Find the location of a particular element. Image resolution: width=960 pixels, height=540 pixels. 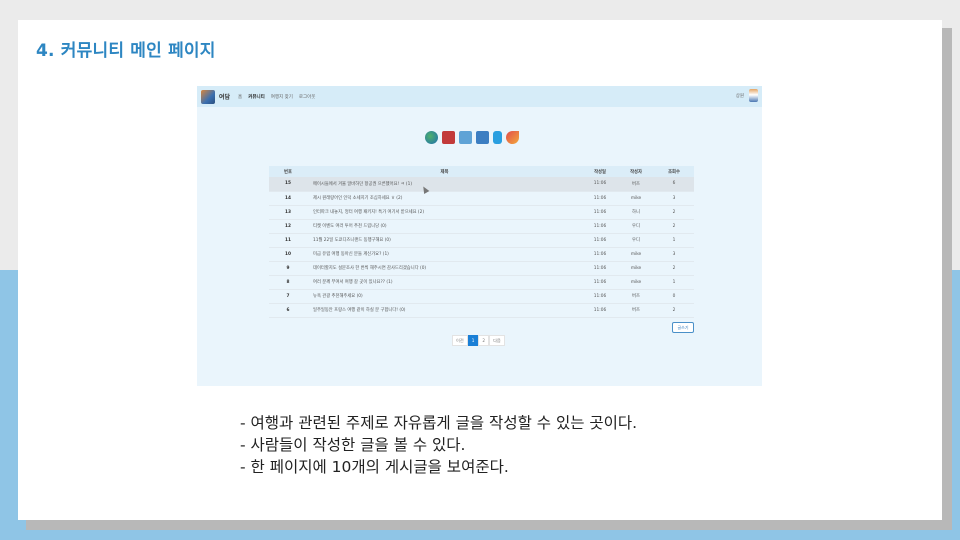

table-row: 10 미급 유럽 여행 동아신 분들 계신가요? (1) 11:06 mike 3 is located at coordinates (481, 254).